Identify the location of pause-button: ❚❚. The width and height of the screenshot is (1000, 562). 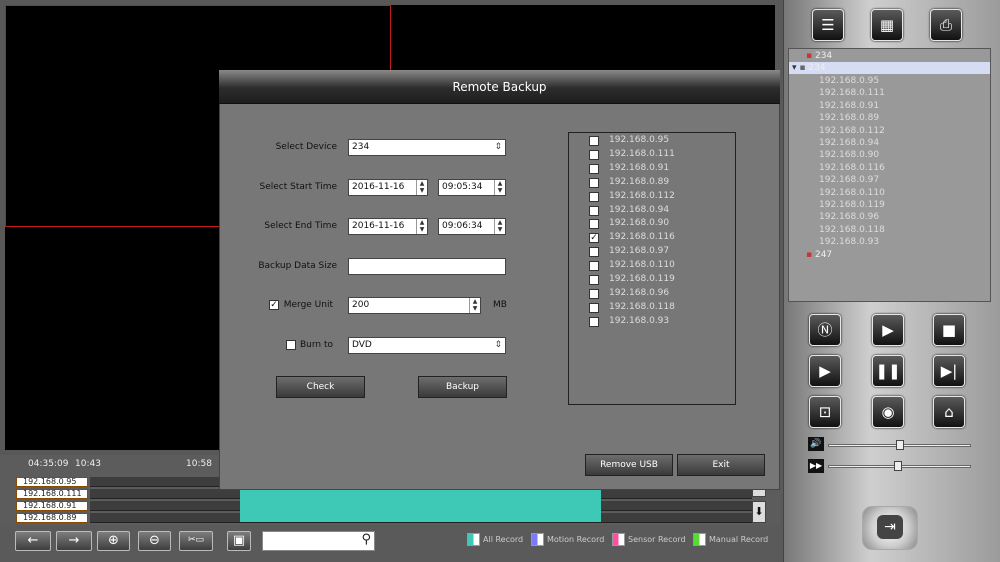
(888, 371).